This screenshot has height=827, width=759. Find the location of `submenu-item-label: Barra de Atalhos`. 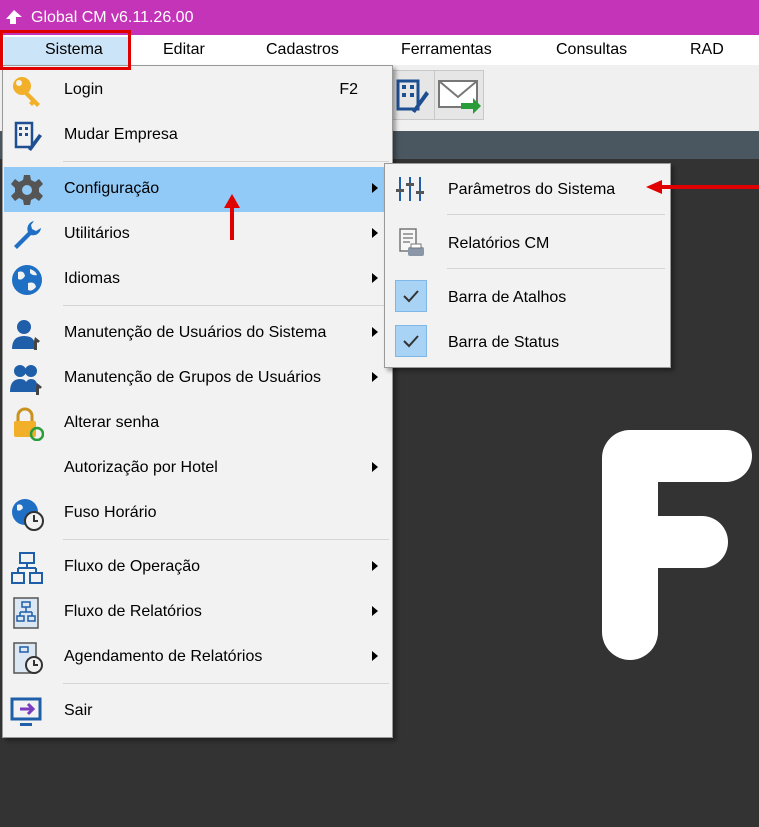

submenu-item-label: Barra de Atalhos is located at coordinates (507, 297).